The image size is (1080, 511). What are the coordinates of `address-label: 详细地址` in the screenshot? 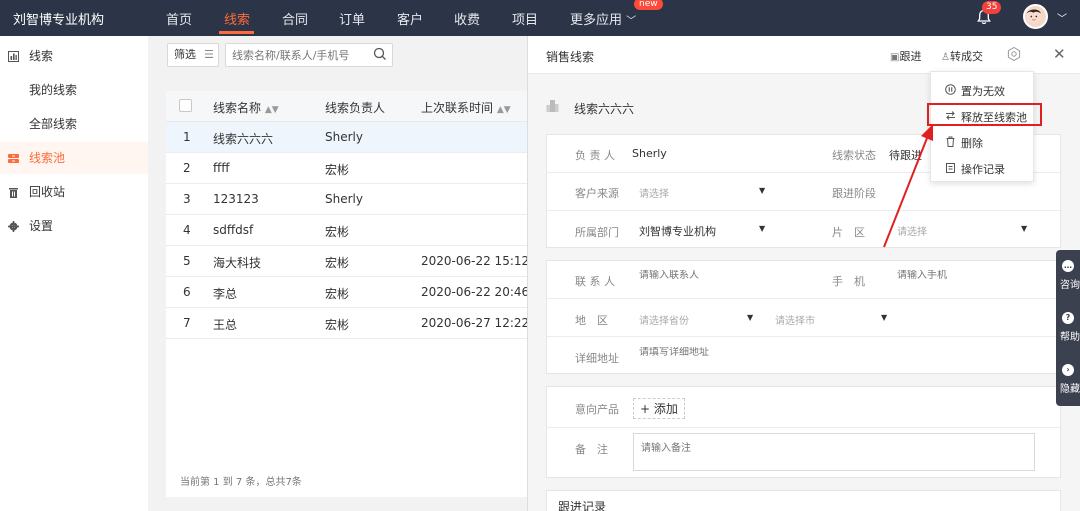 It's located at (597, 358).